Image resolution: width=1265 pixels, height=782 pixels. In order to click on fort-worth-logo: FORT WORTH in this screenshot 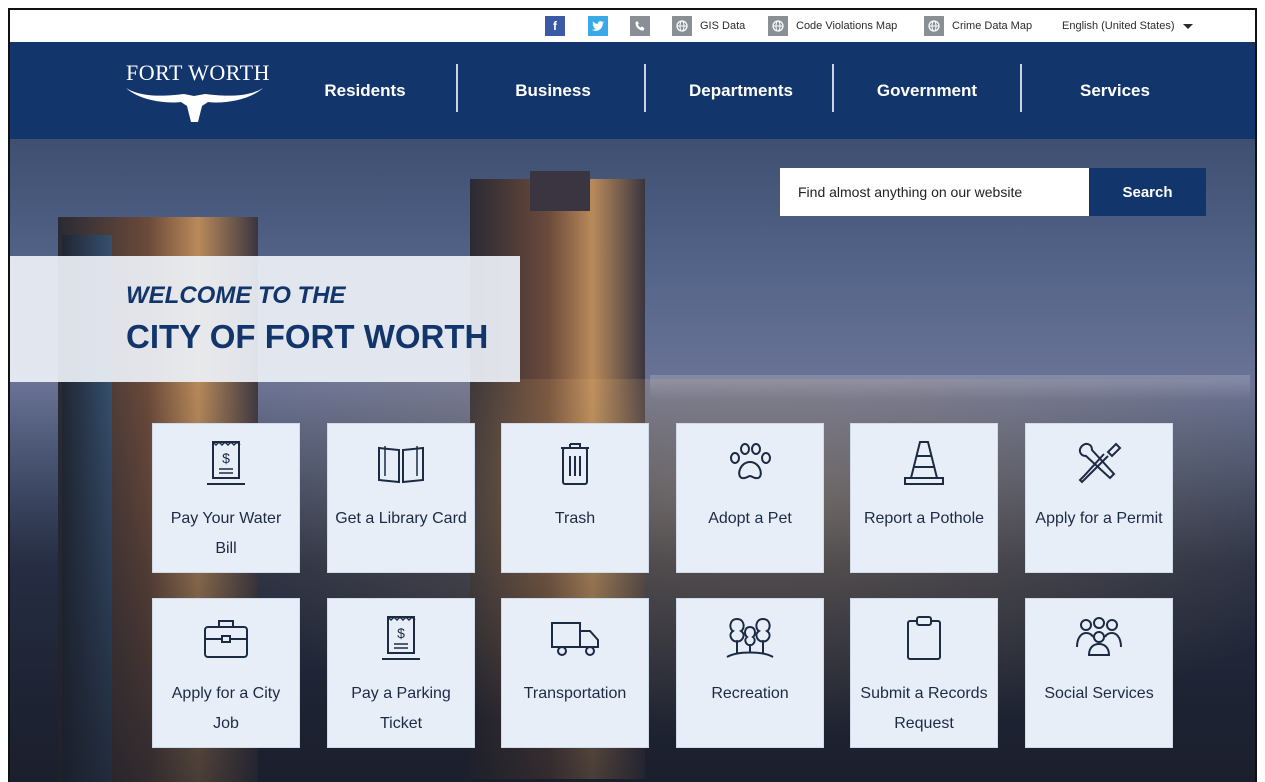, I will do `click(197, 91)`.